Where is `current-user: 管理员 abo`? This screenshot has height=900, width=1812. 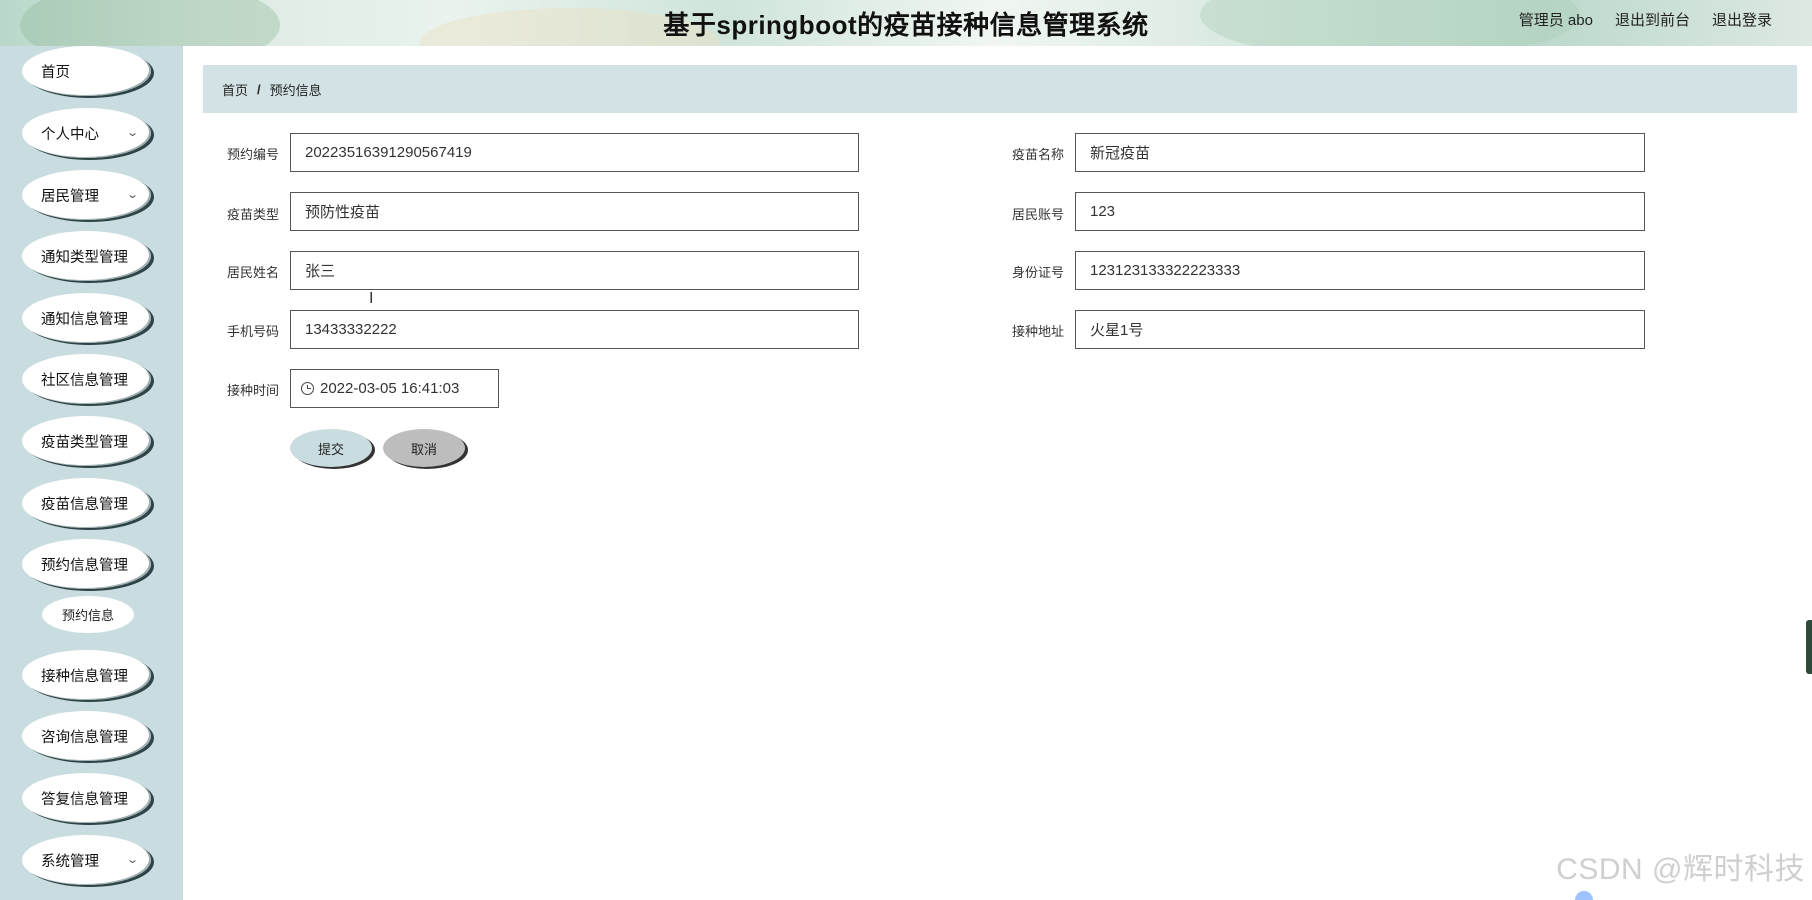
current-user: 管理员 abo is located at coordinates (1555, 20).